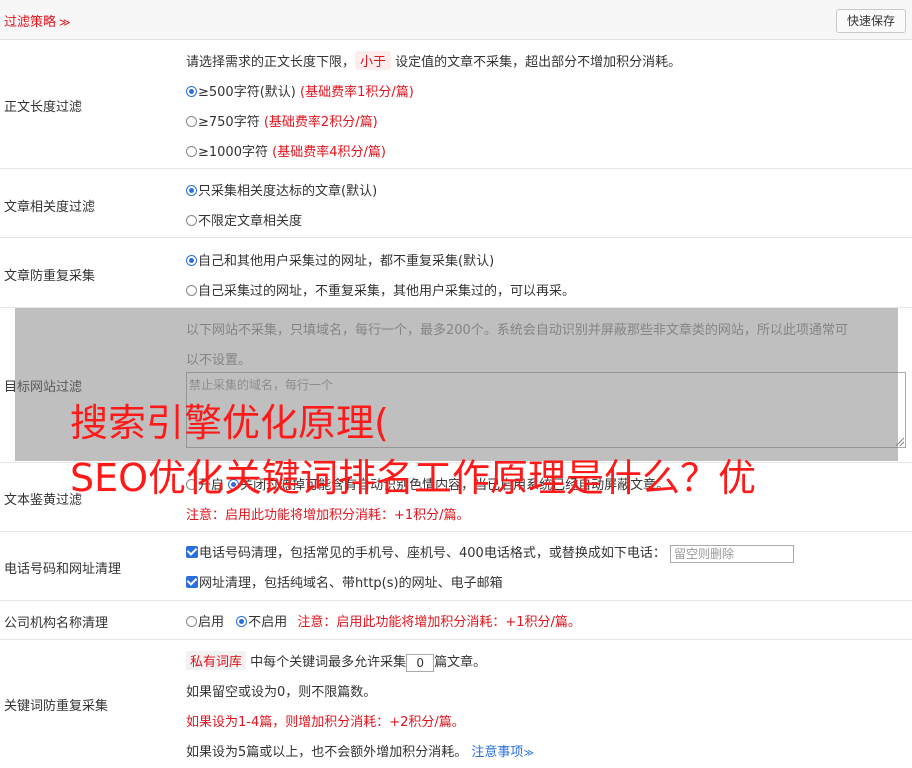 This screenshot has height=768, width=912. I want to click on input-placeholder: 留空则删除, so click(703, 553).